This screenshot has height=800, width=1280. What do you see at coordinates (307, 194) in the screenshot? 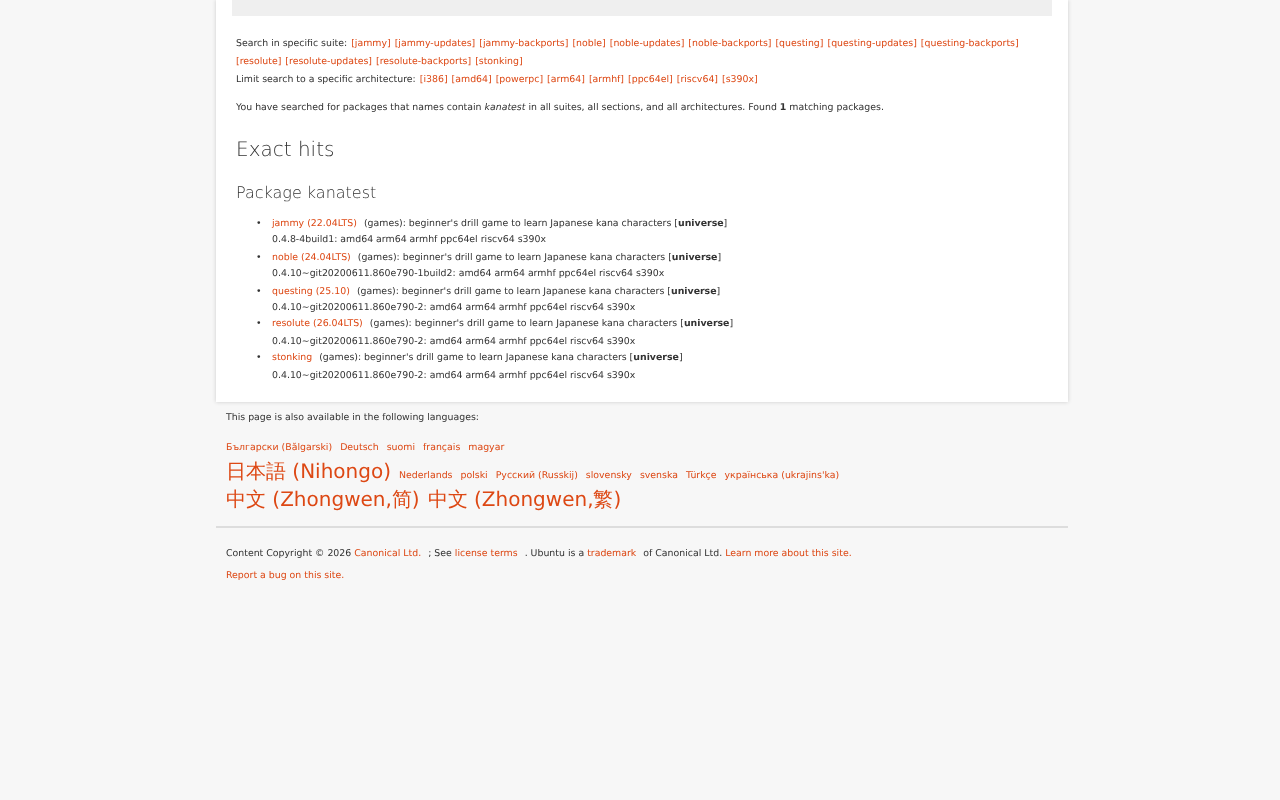
I see `package-heading: Package kanatest` at bounding box center [307, 194].